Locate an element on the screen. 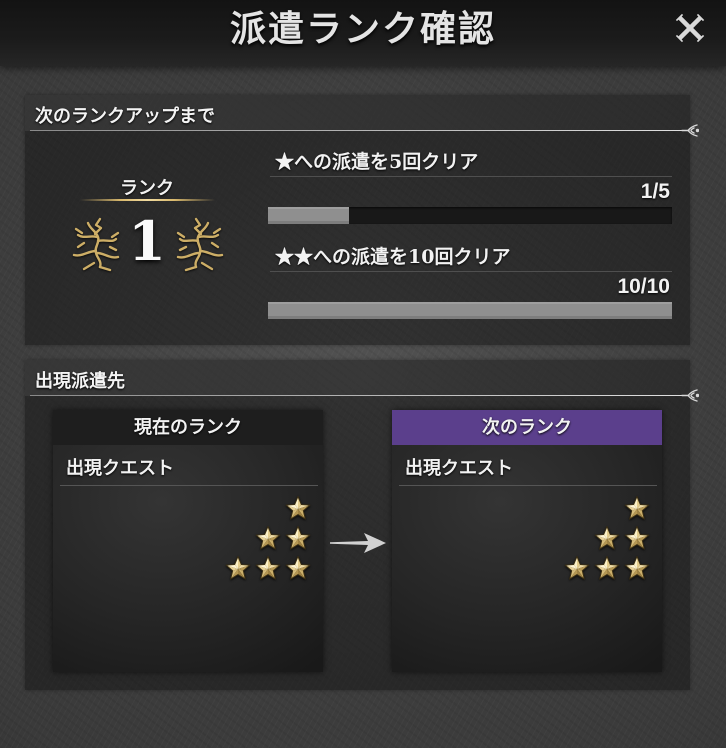  dispatch-destinations-title: 出現派遣先 is located at coordinates (80, 381).